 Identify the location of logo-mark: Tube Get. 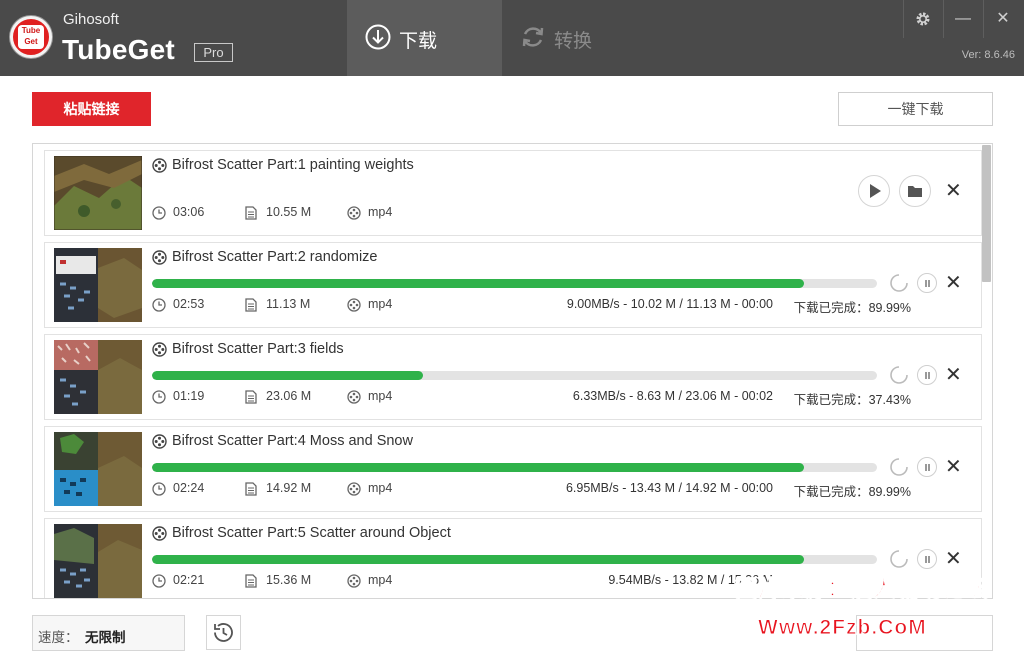
(31, 37).